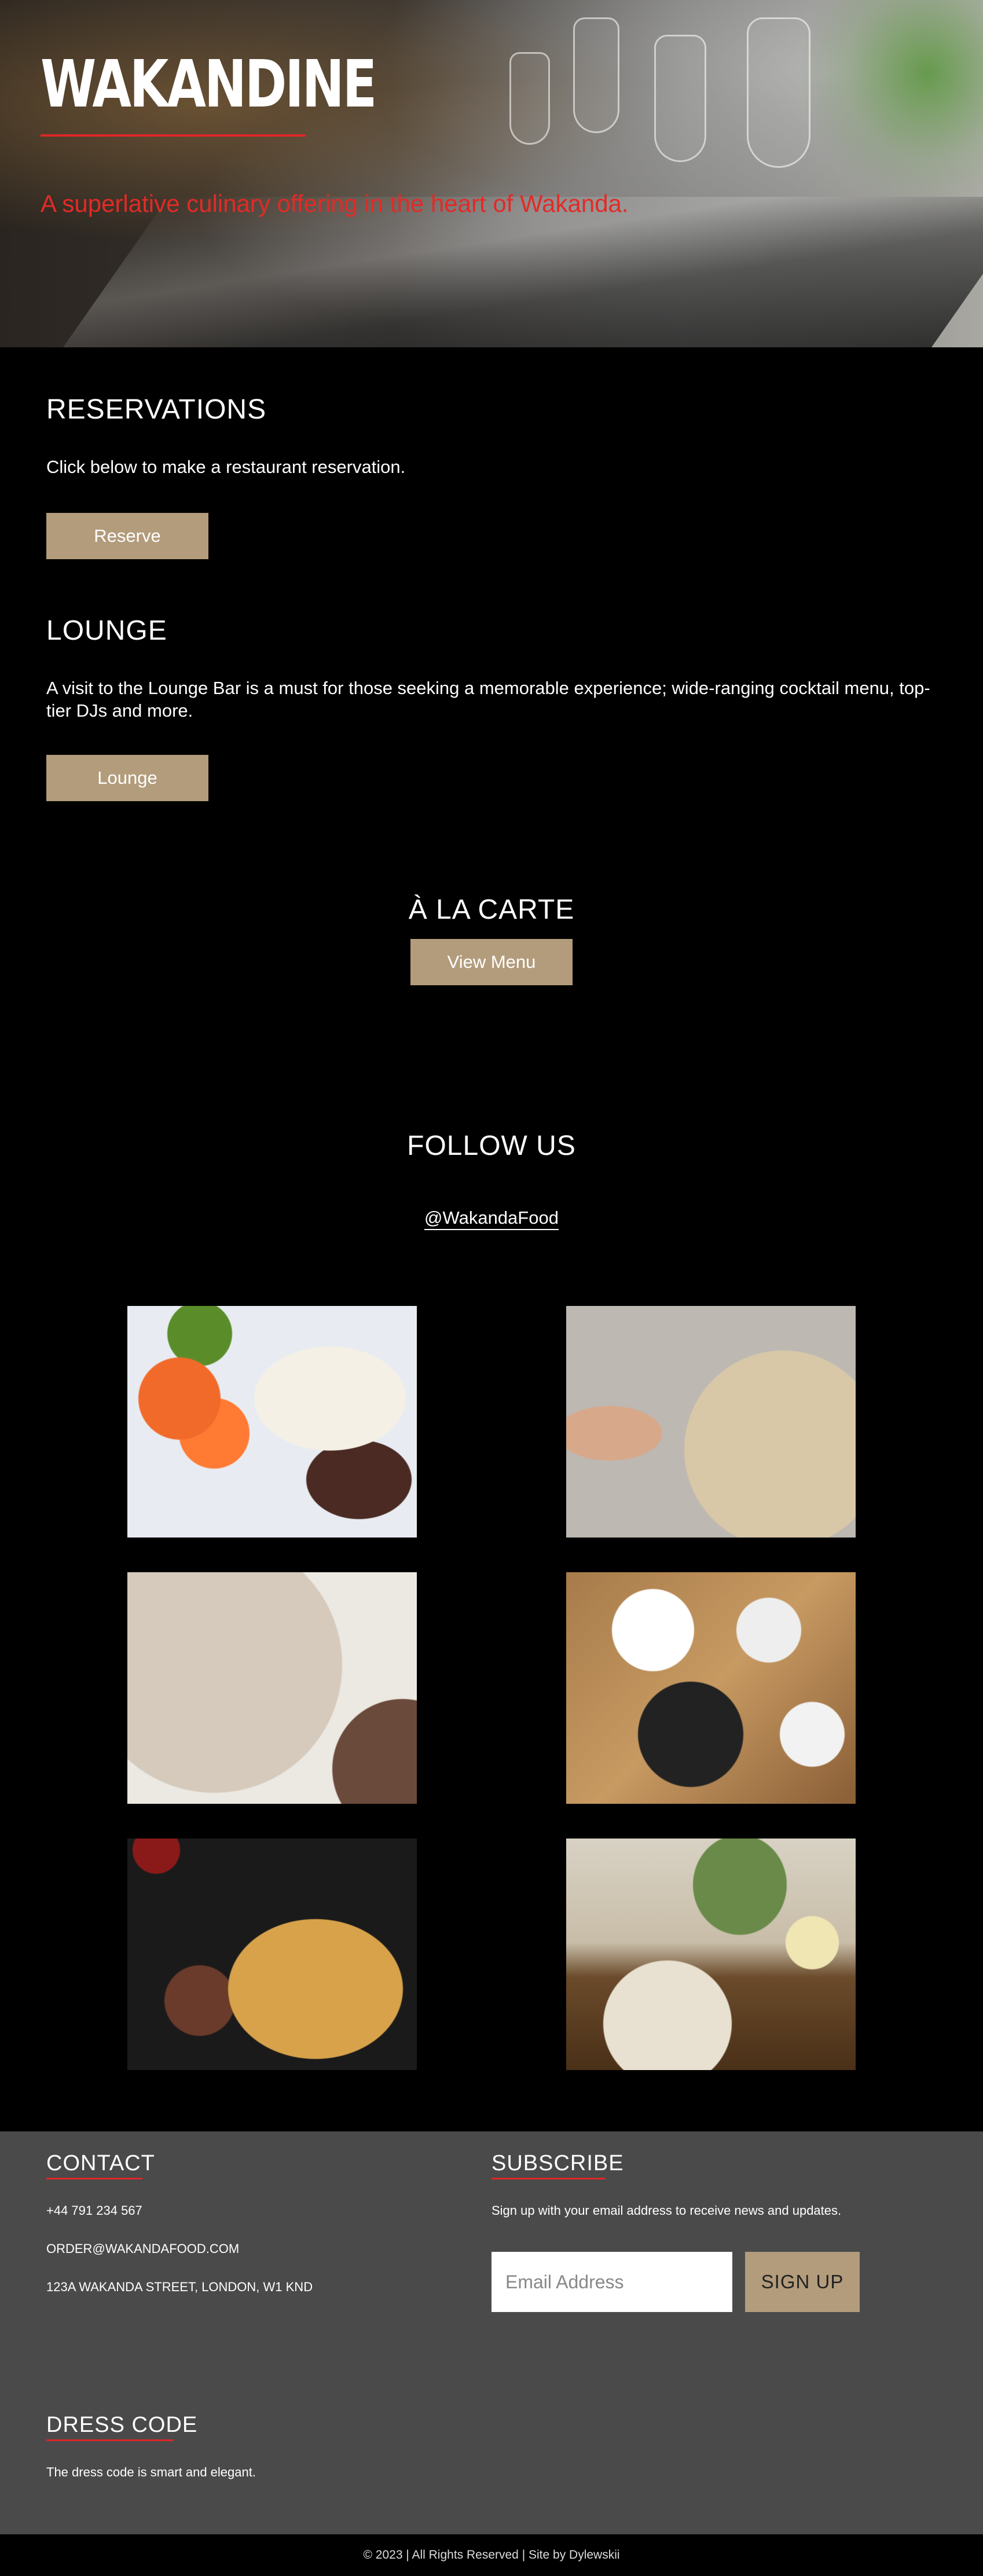  I want to click on contact-title: CONTACT, so click(100, 2163).